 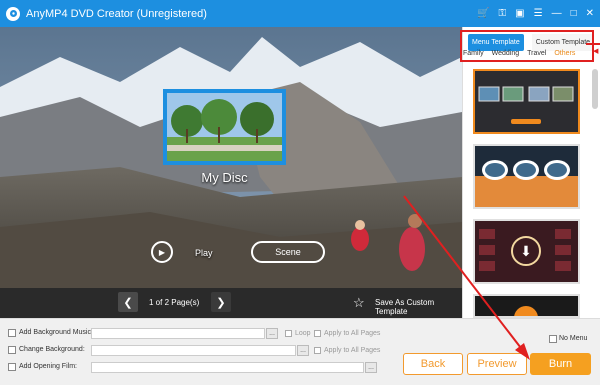 What do you see at coordinates (13, 13) in the screenshot?
I see `app-logo-icon` at bounding box center [13, 13].